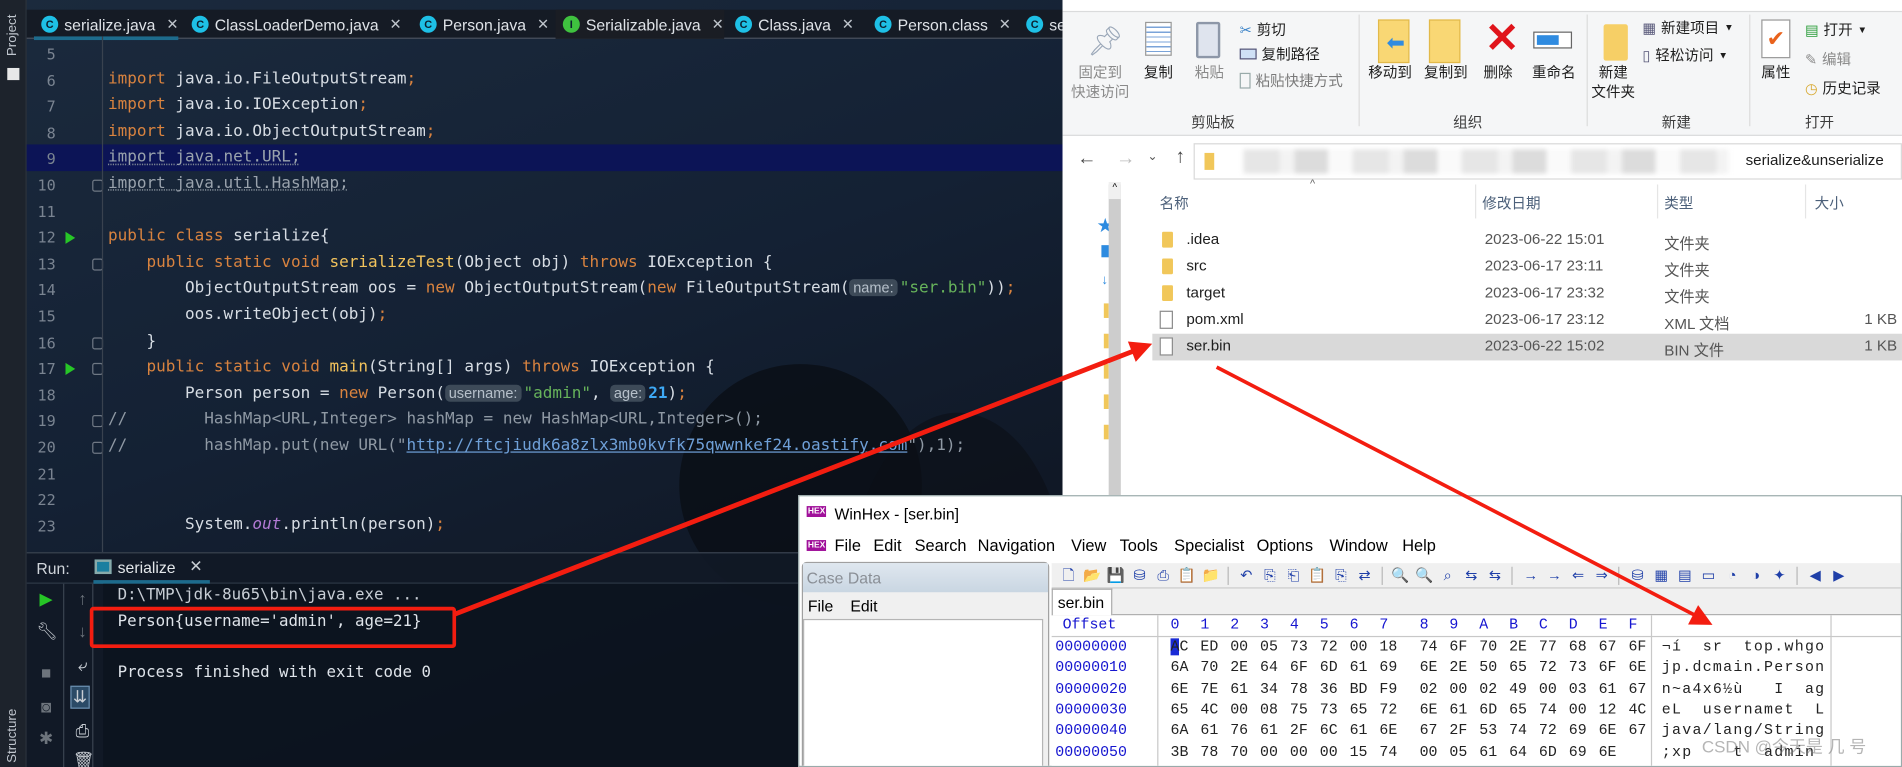 Image resolution: width=1902 pixels, height=767 pixels. Describe the element at coordinates (1498, 72) in the screenshot. I see `delete-button: 删除` at that location.